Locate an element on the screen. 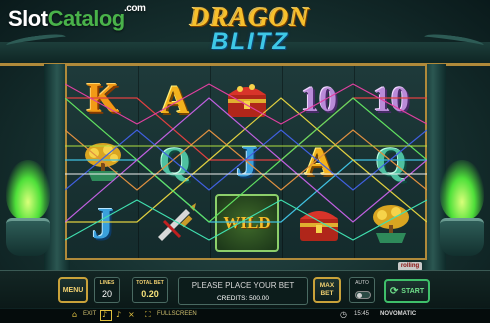 The image size is (490, 323). provider-brand: NOVOMATIC is located at coordinates (398, 314).